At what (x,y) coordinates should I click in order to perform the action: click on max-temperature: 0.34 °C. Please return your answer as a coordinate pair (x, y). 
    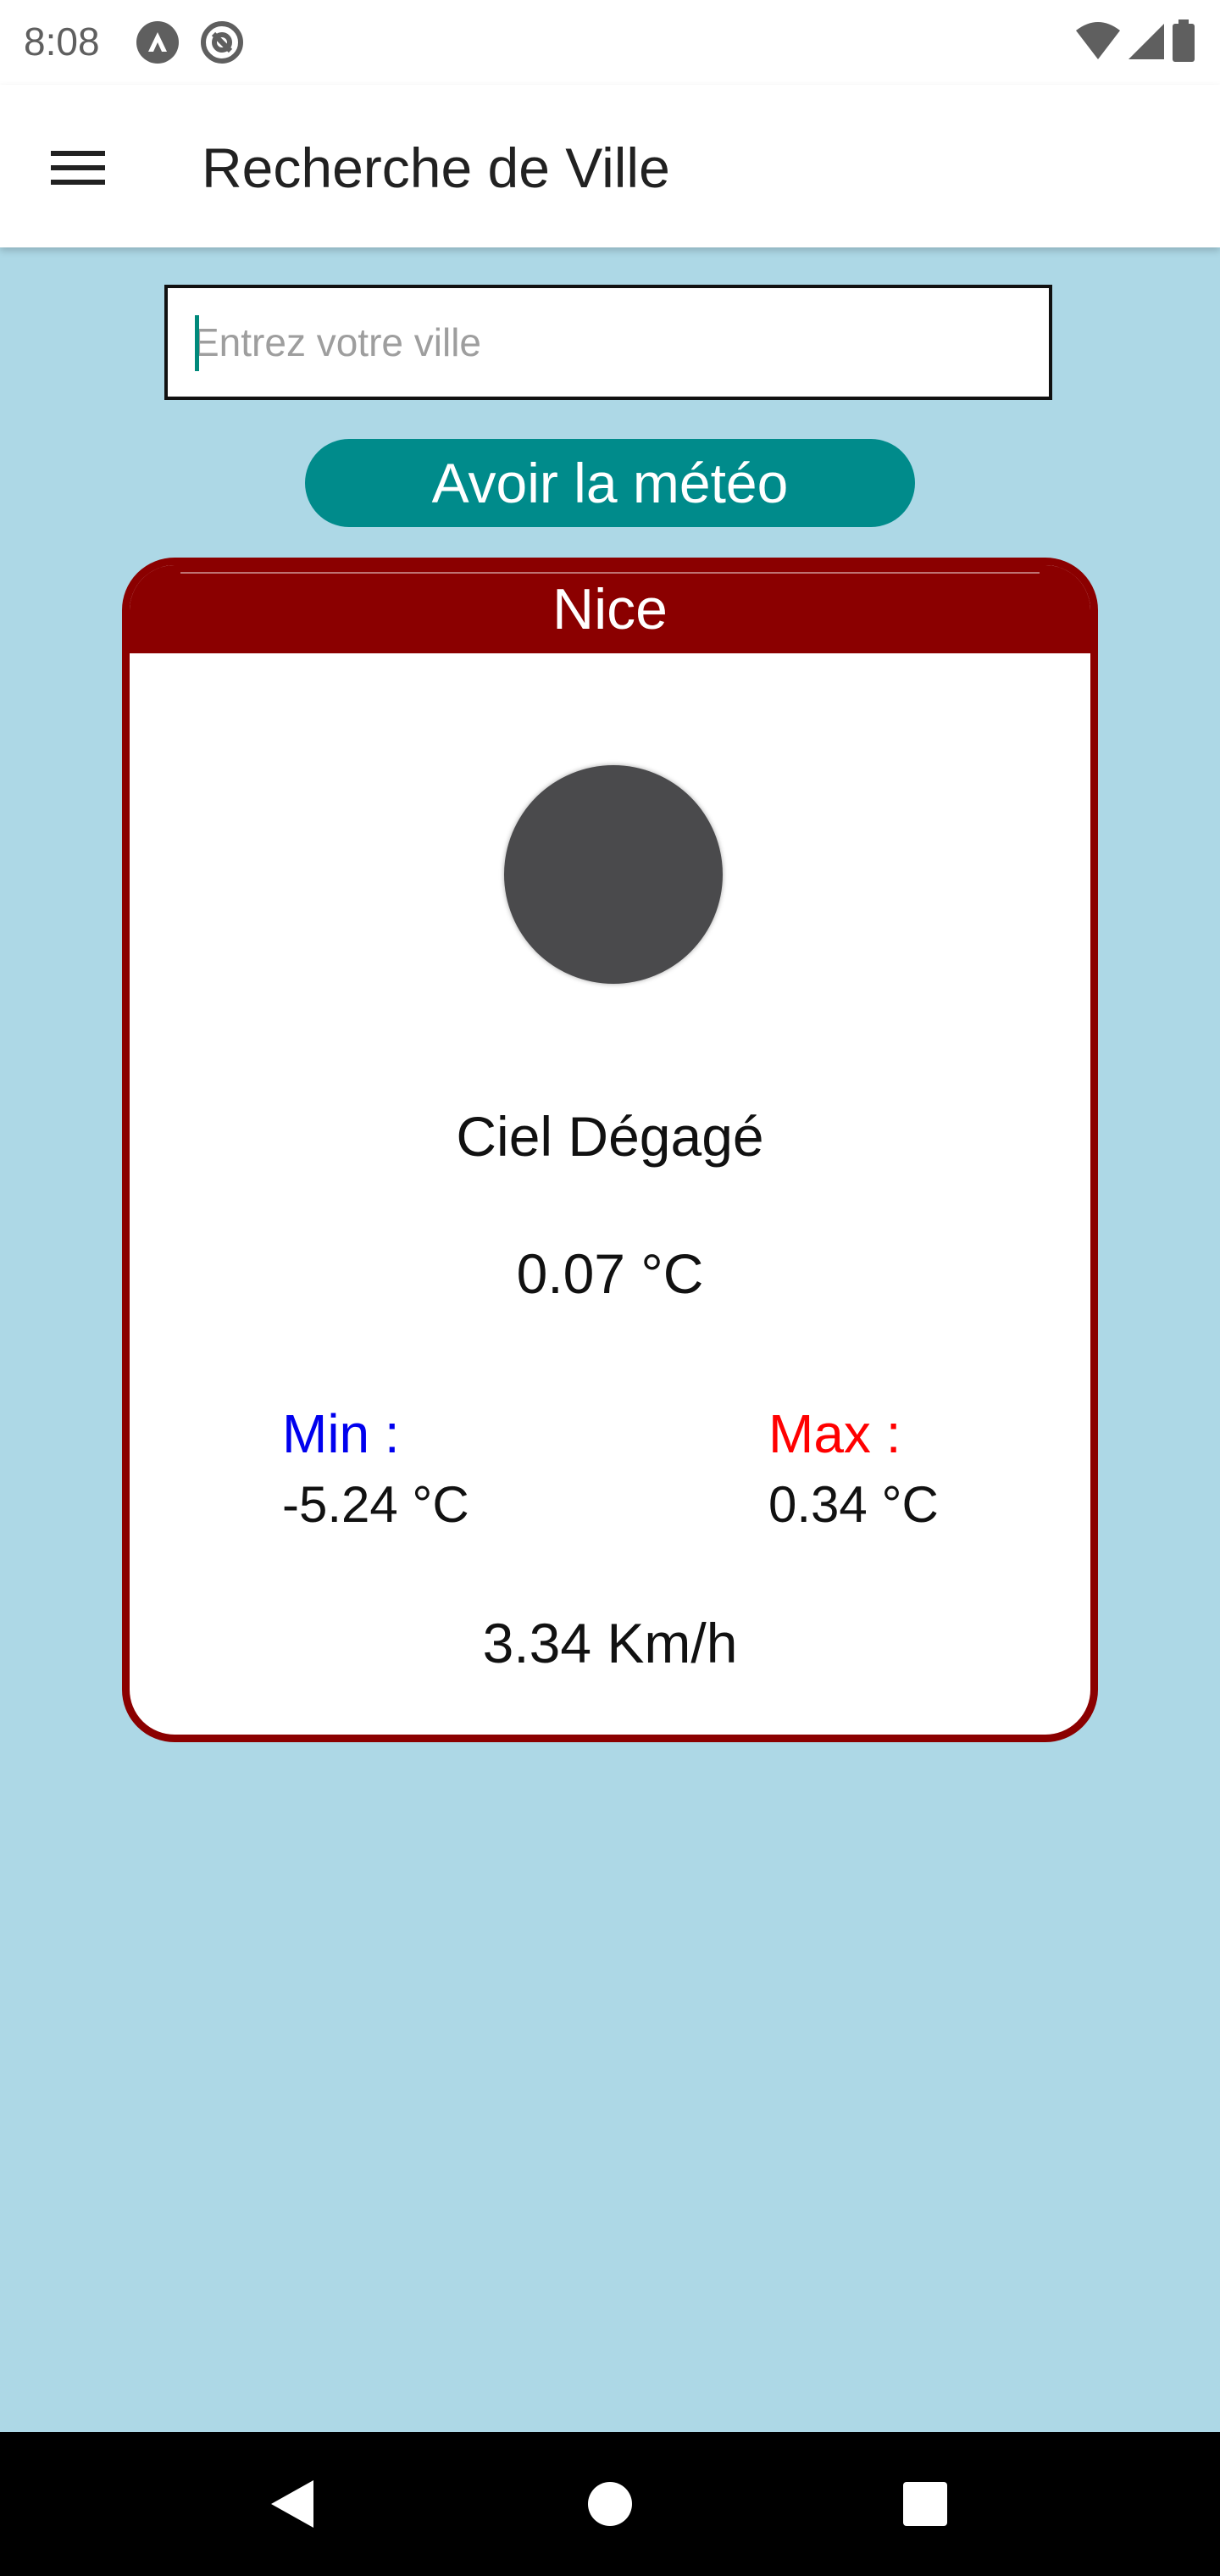
    Looking at the image, I should click on (853, 1504).